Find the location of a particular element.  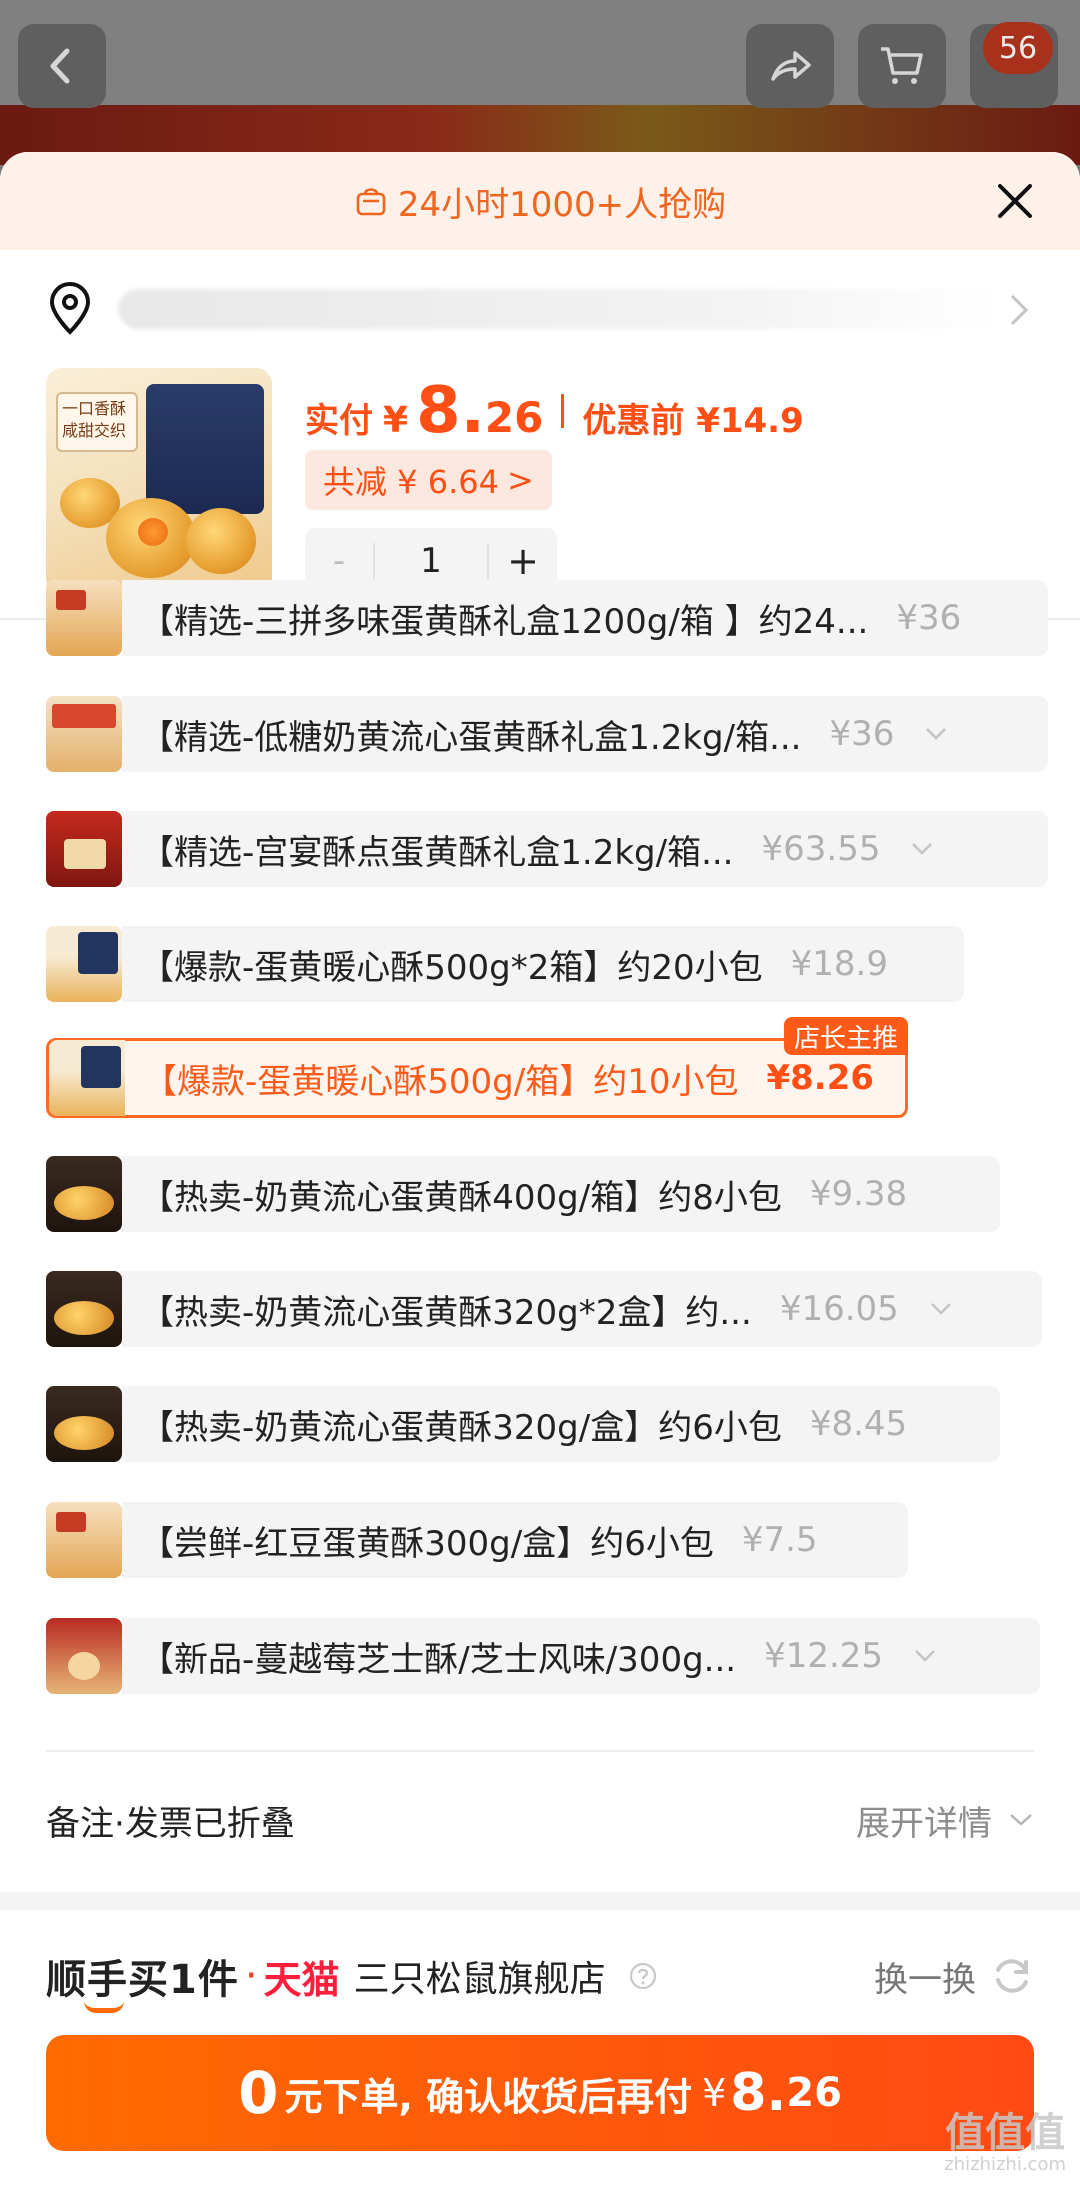

cta-amount: 8. is located at coordinates (758, 2093).